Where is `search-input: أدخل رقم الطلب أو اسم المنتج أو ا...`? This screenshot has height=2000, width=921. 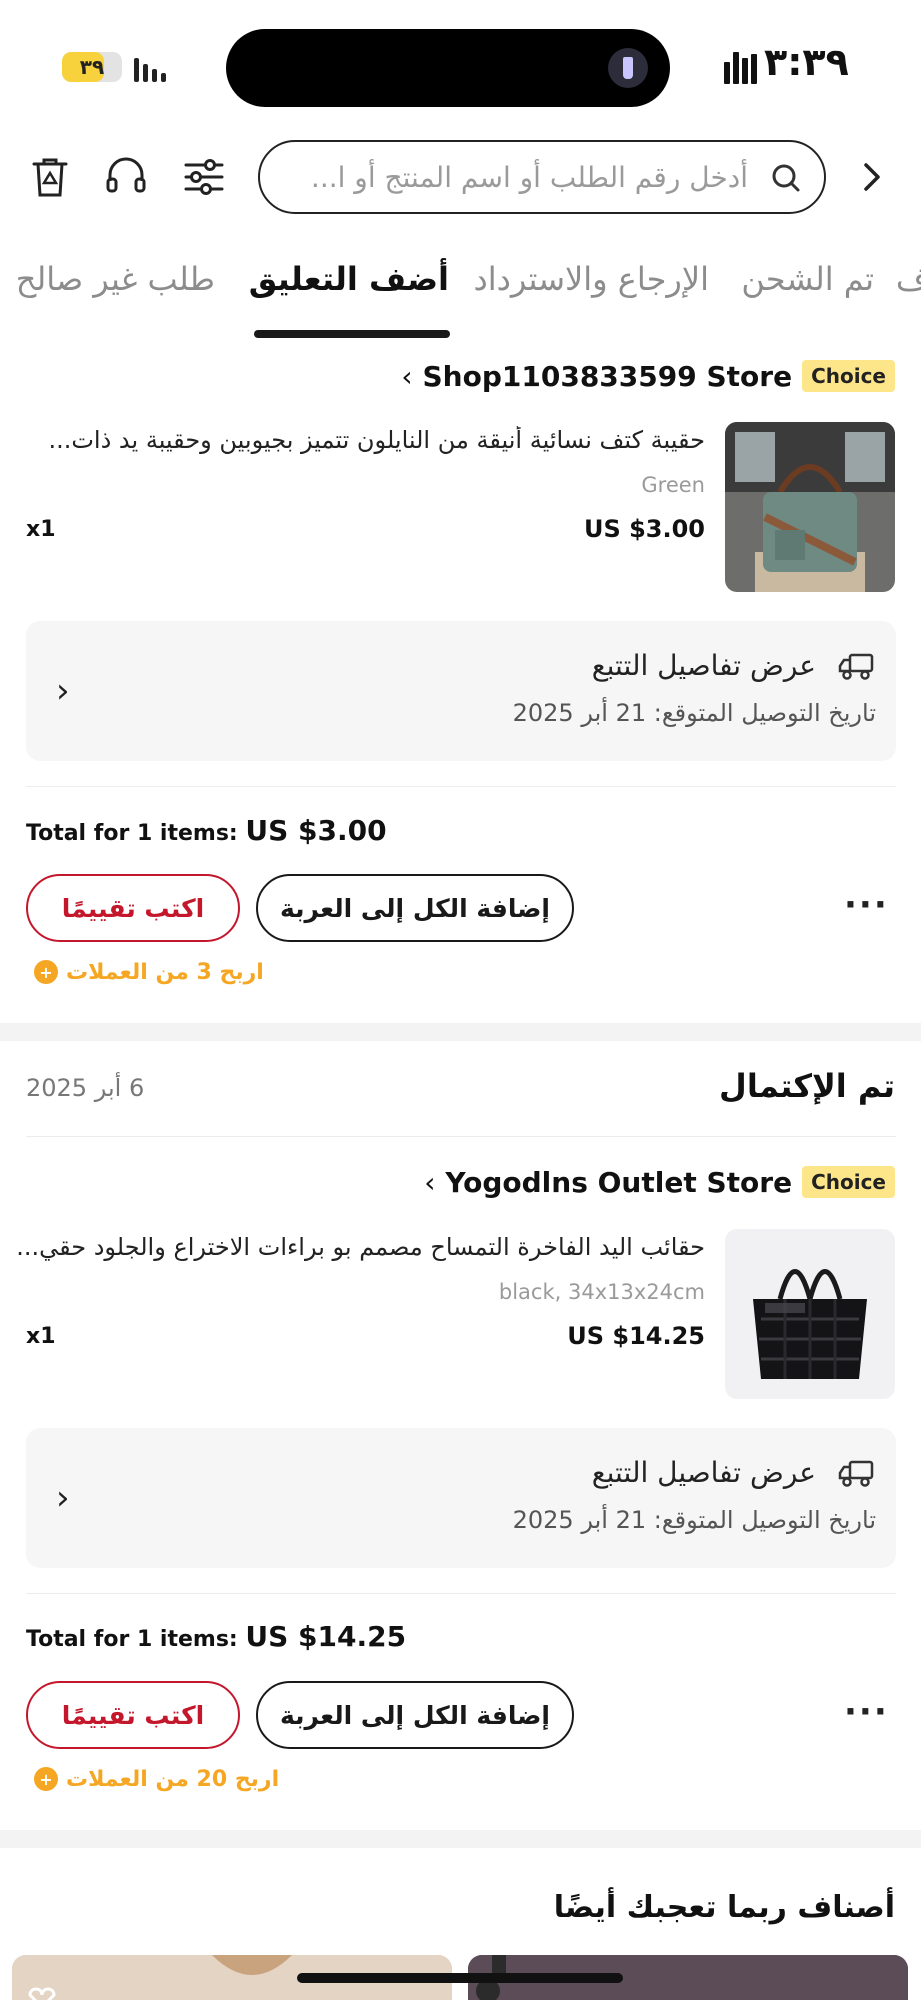 search-input: أدخل رقم الطلب أو اسم المنتج أو ا... is located at coordinates (542, 177).